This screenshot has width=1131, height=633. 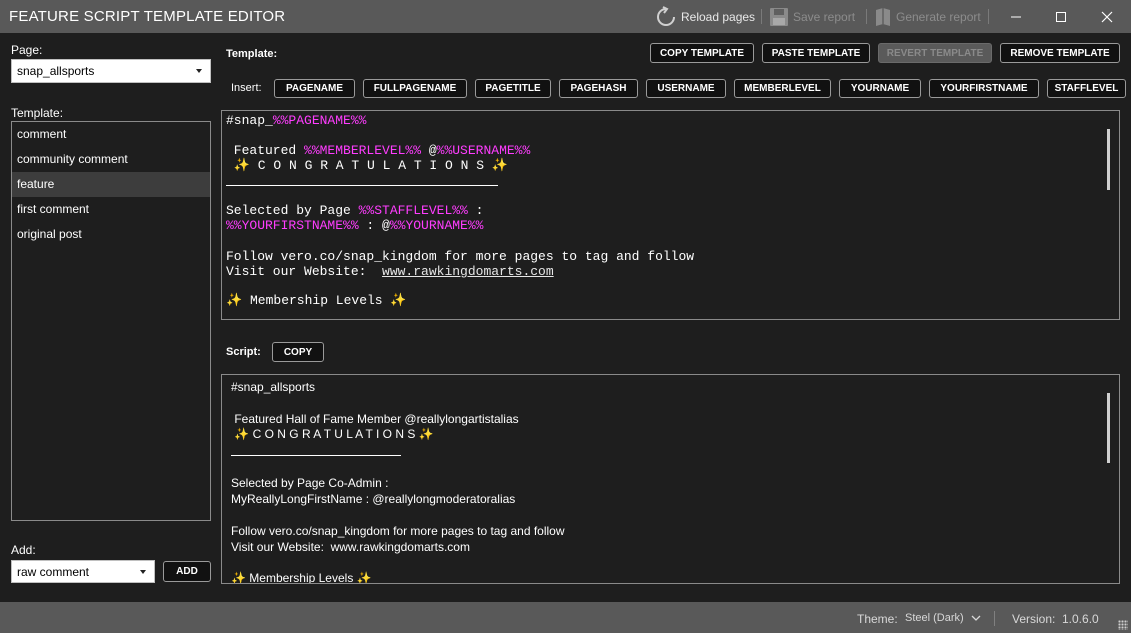 I want to click on template-variable: %%MEMBERLEVEL%%, so click(x=363, y=150).